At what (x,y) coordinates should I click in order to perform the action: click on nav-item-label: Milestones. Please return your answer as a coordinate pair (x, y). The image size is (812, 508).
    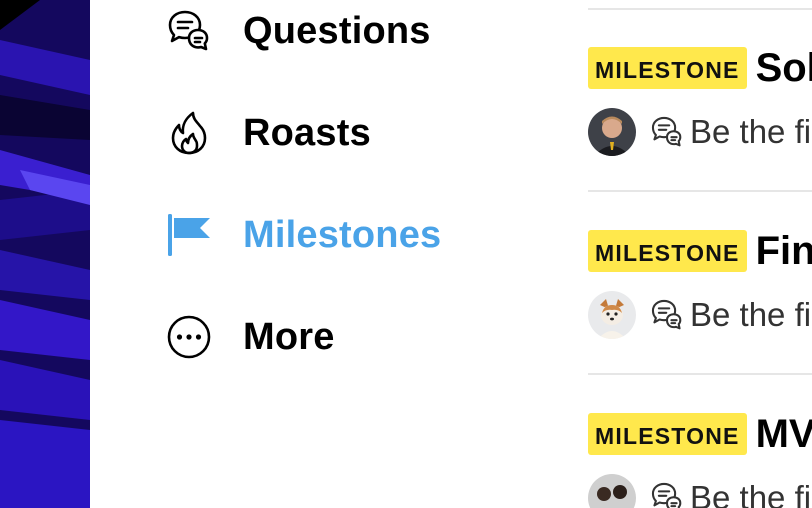
    Looking at the image, I should click on (342, 234).